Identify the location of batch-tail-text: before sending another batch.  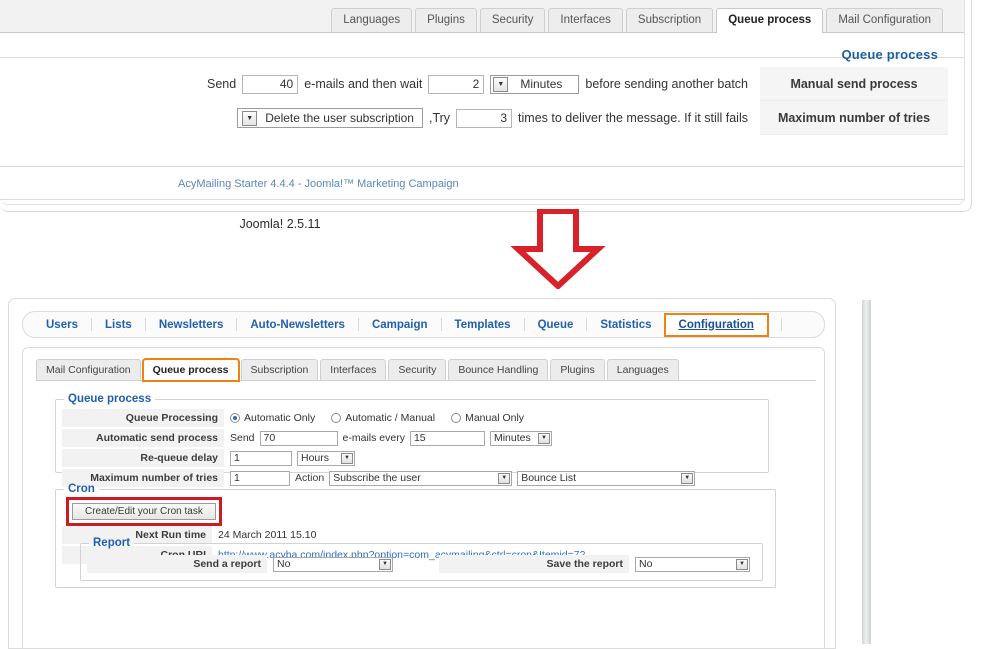
(666, 84).